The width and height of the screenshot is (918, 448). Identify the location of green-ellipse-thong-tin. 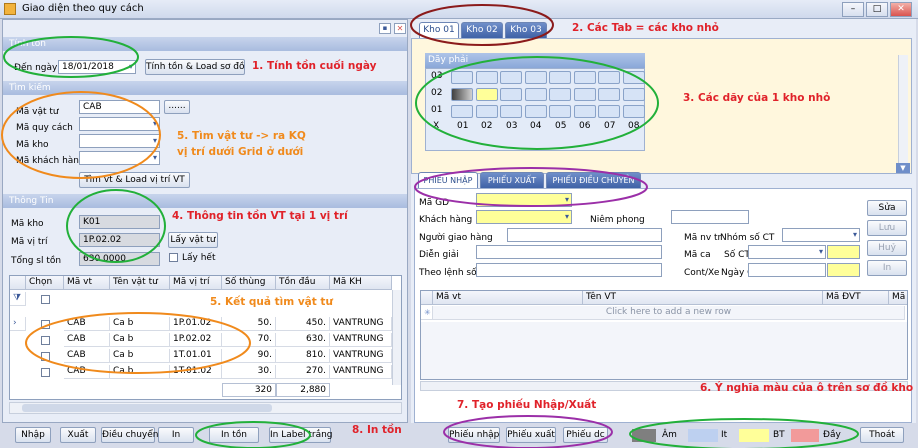
(116, 226).